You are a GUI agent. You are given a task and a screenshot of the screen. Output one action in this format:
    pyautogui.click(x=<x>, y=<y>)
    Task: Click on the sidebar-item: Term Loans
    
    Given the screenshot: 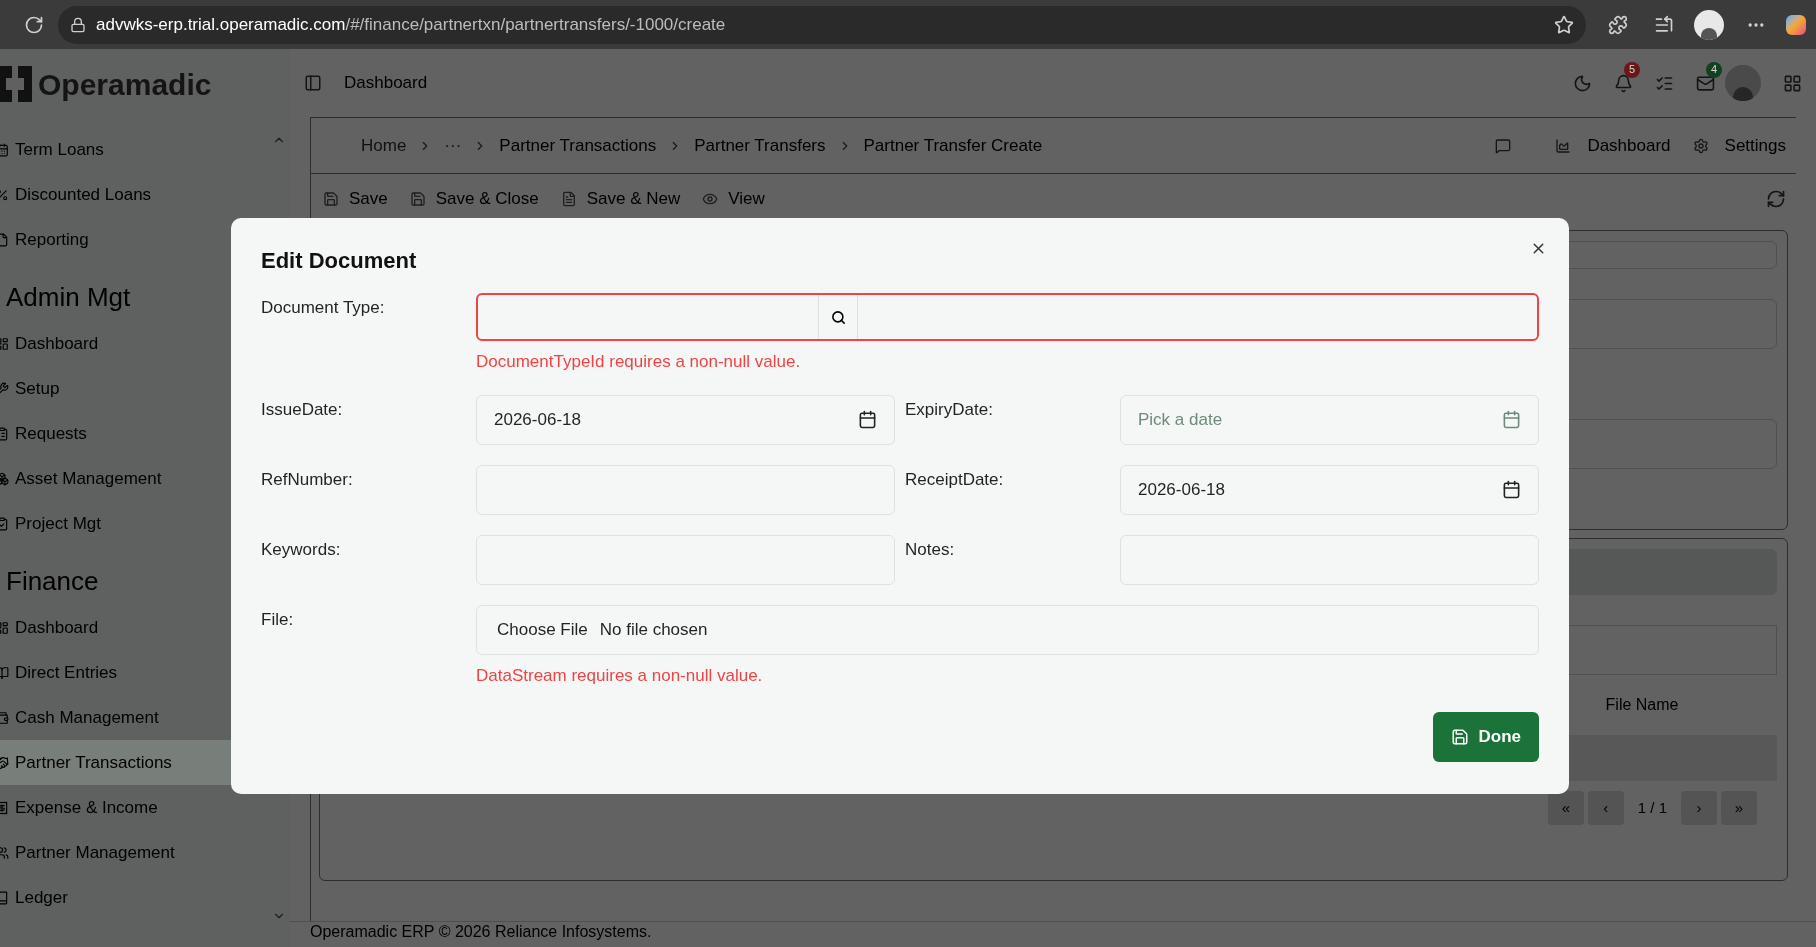 What is the action you would take?
    pyautogui.click(x=130, y=149)
    